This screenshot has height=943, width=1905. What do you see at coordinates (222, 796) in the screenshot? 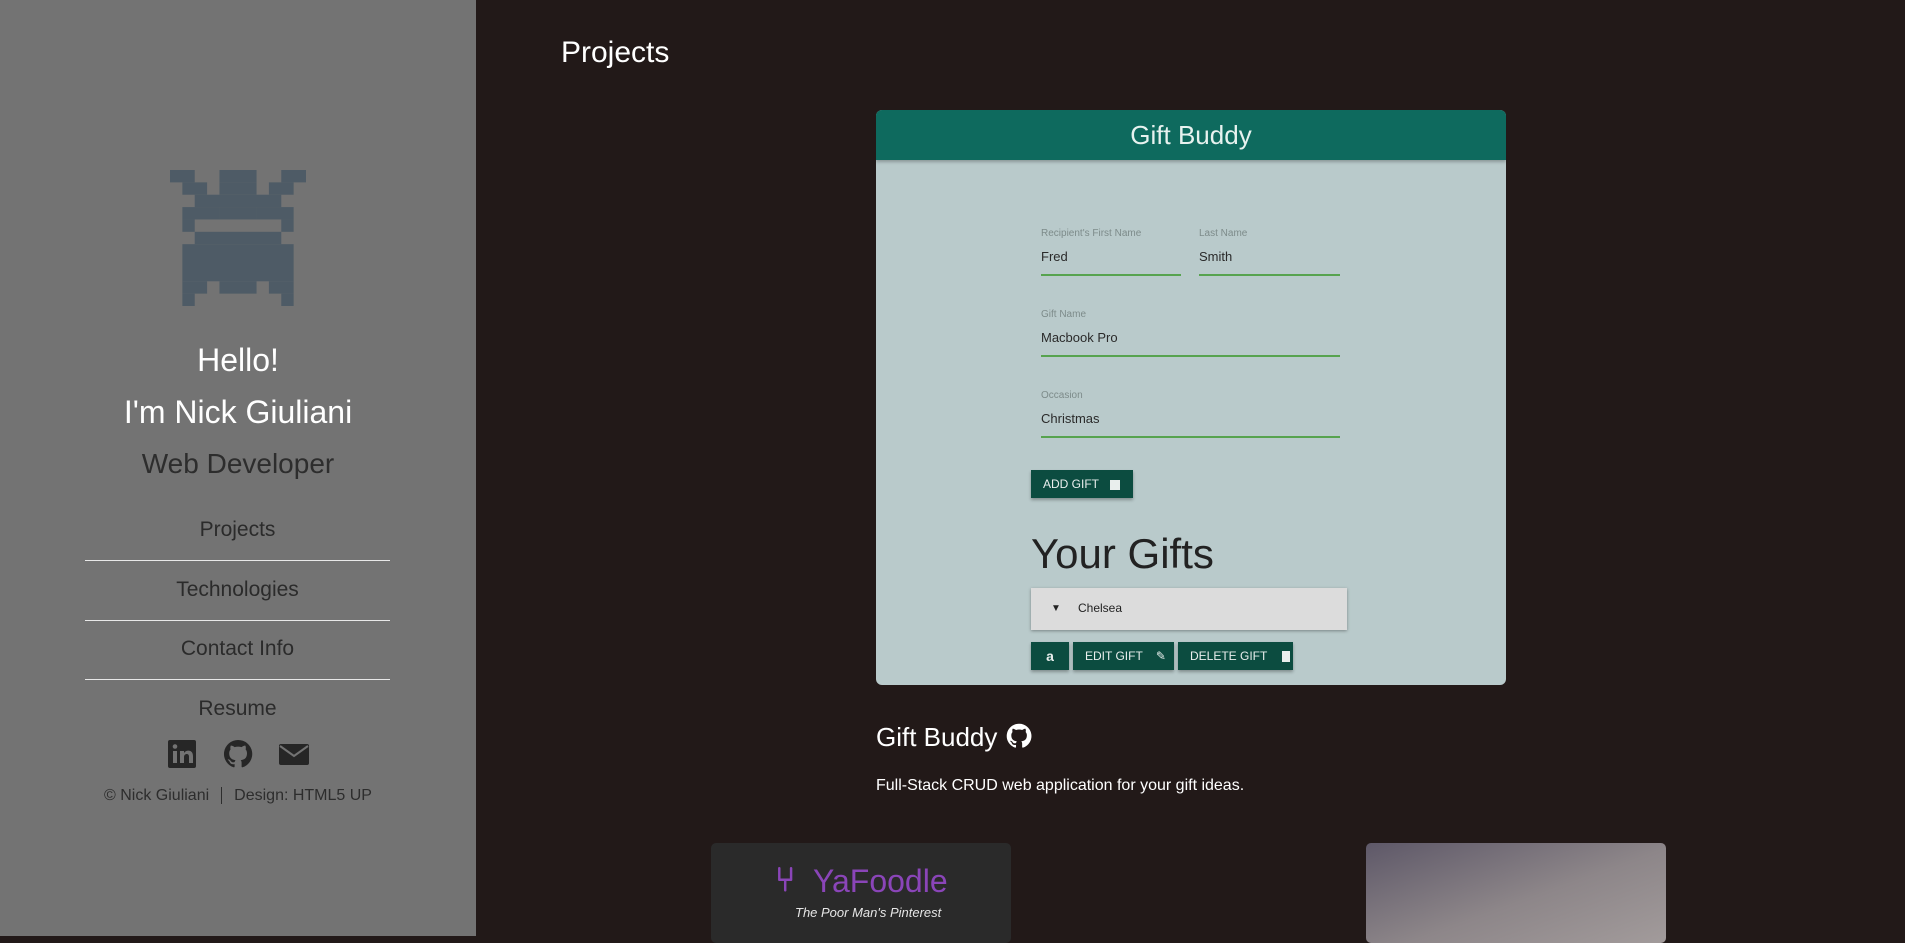
I see `footer-divider` at bounding box center [222, 796].